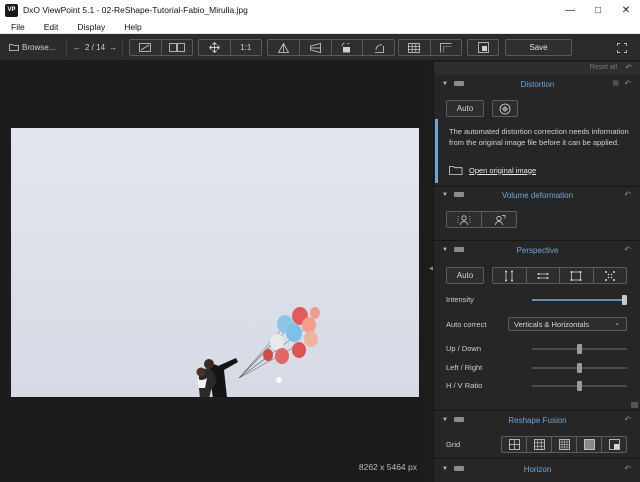  I want to click on eight-point-perspective-button, so click(610, 275).